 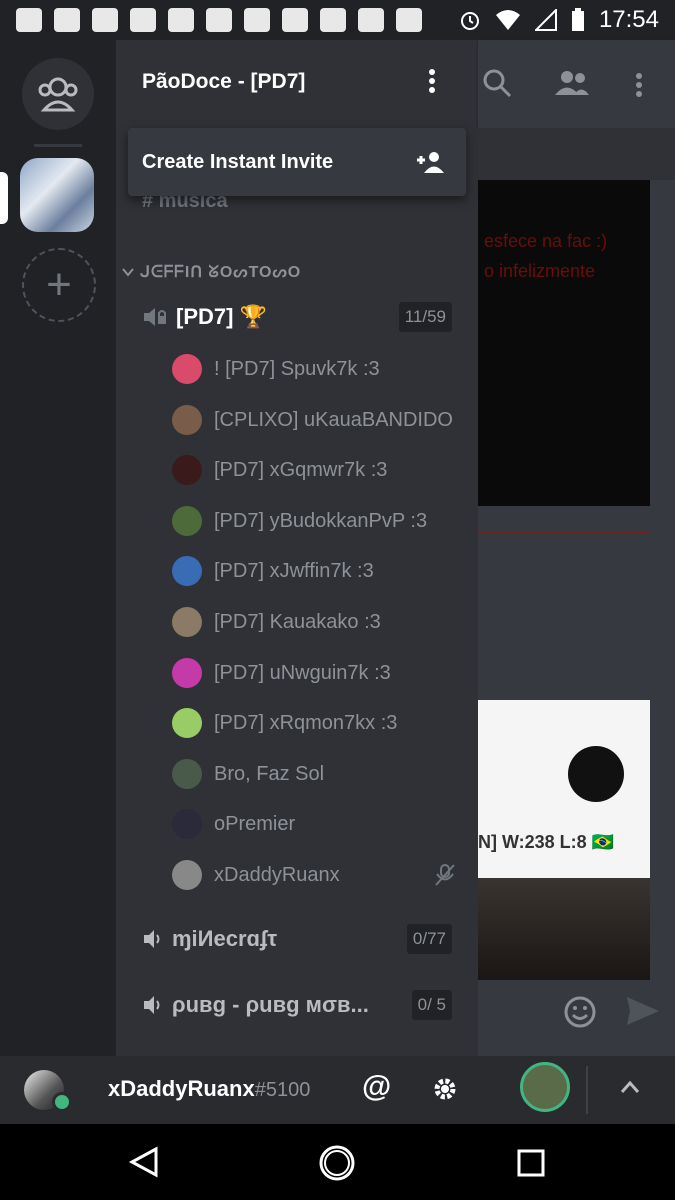 I want to click on chevron-down-icon, so click(x=128, y=272).